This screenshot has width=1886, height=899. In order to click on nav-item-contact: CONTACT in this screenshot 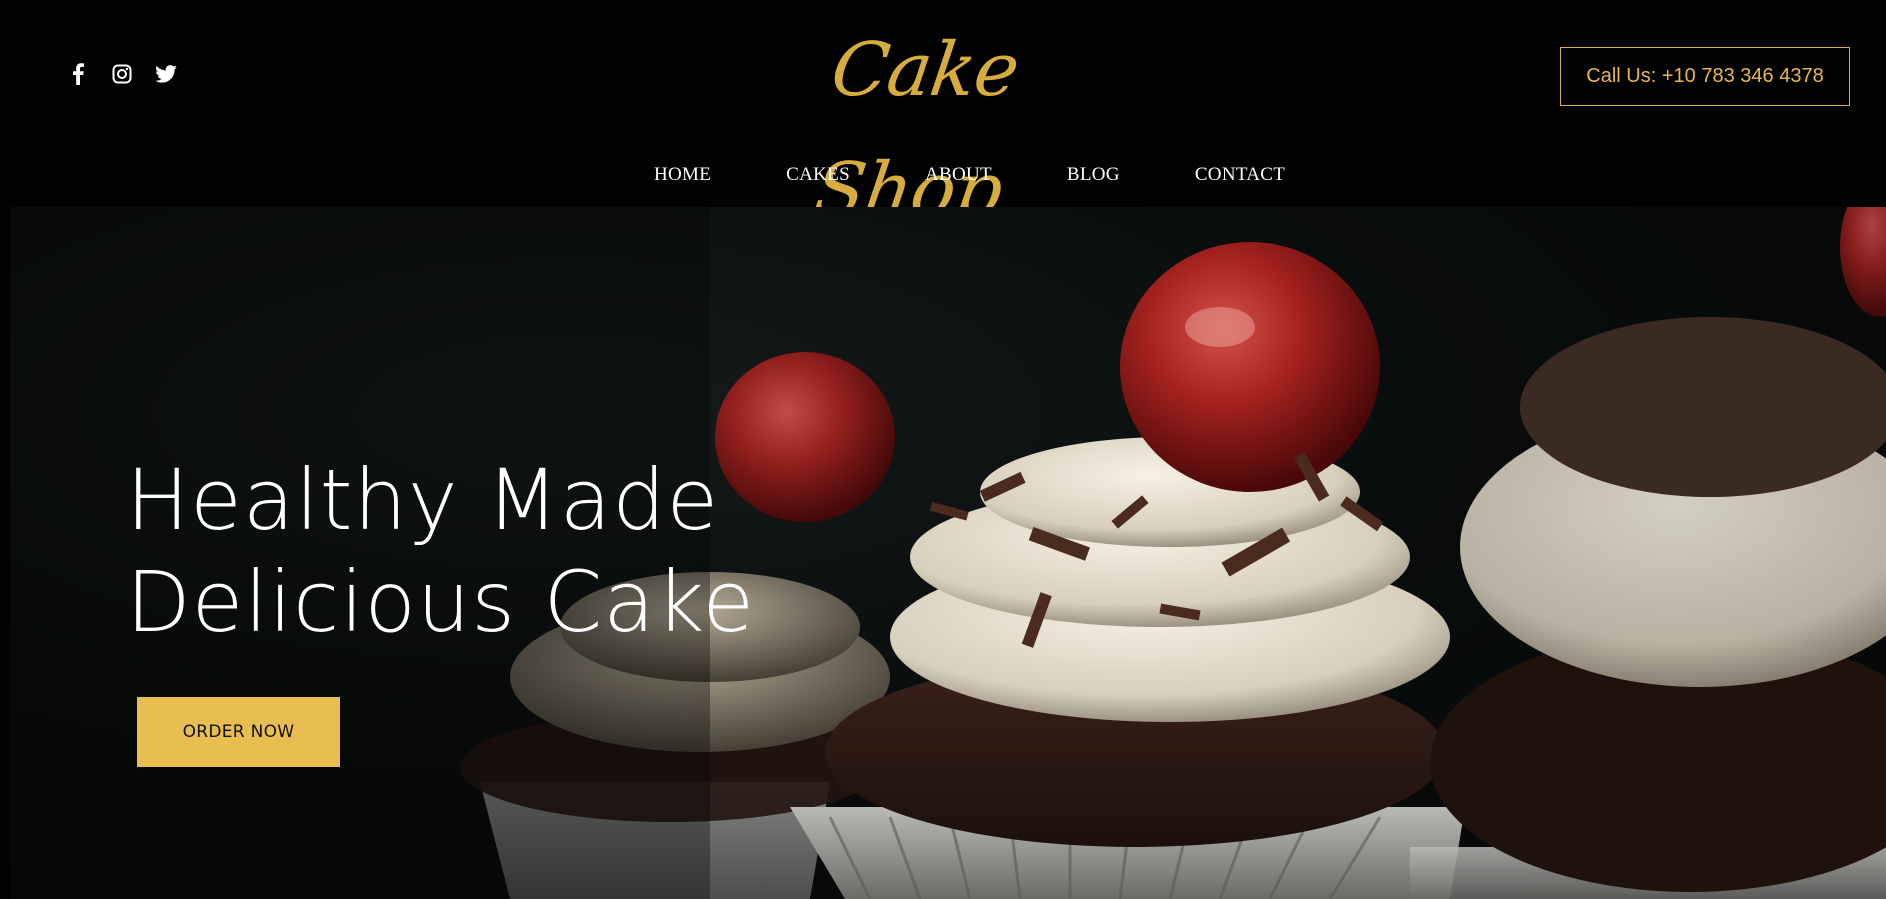, I will do `click(1240, 175)`.